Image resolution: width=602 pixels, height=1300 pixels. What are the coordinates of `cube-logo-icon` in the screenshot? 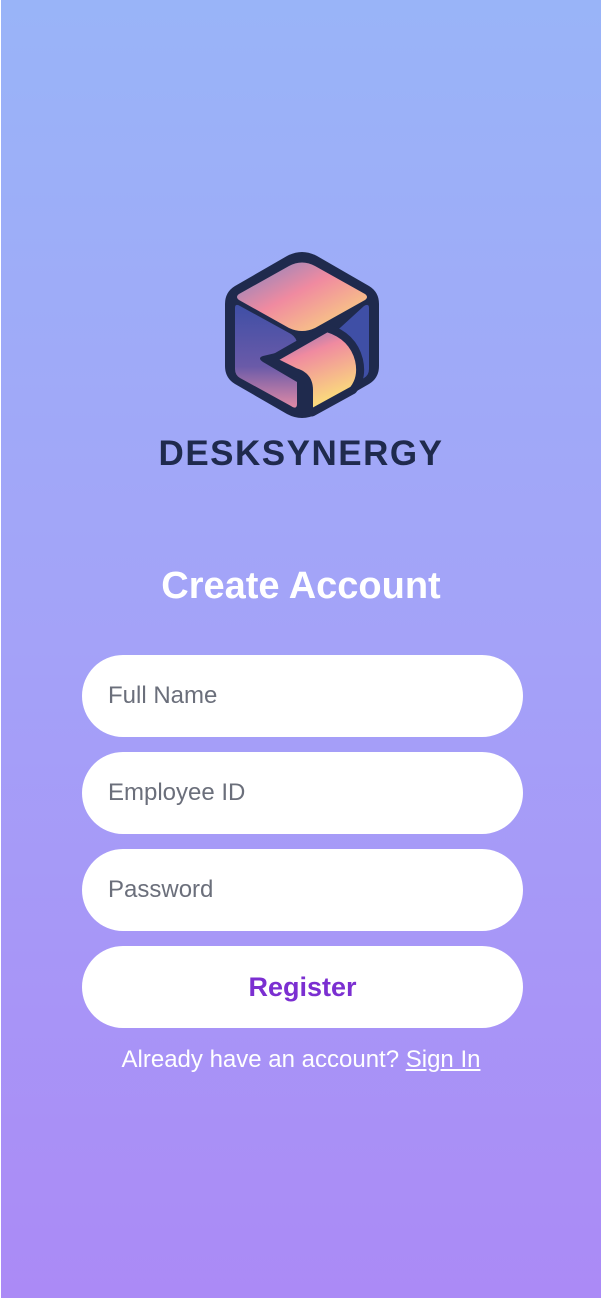 It's located at (302, 336).